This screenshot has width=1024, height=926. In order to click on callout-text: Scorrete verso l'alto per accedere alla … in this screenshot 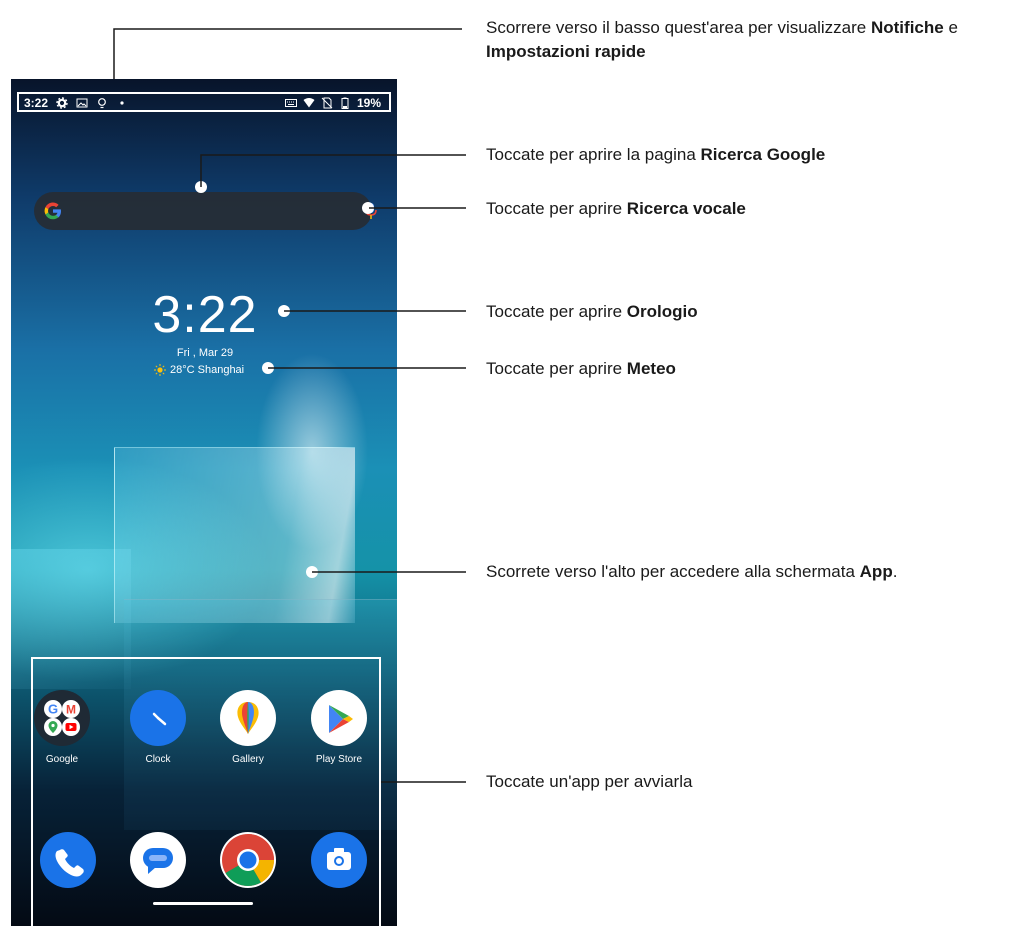, I will do `click(673, 571)`.